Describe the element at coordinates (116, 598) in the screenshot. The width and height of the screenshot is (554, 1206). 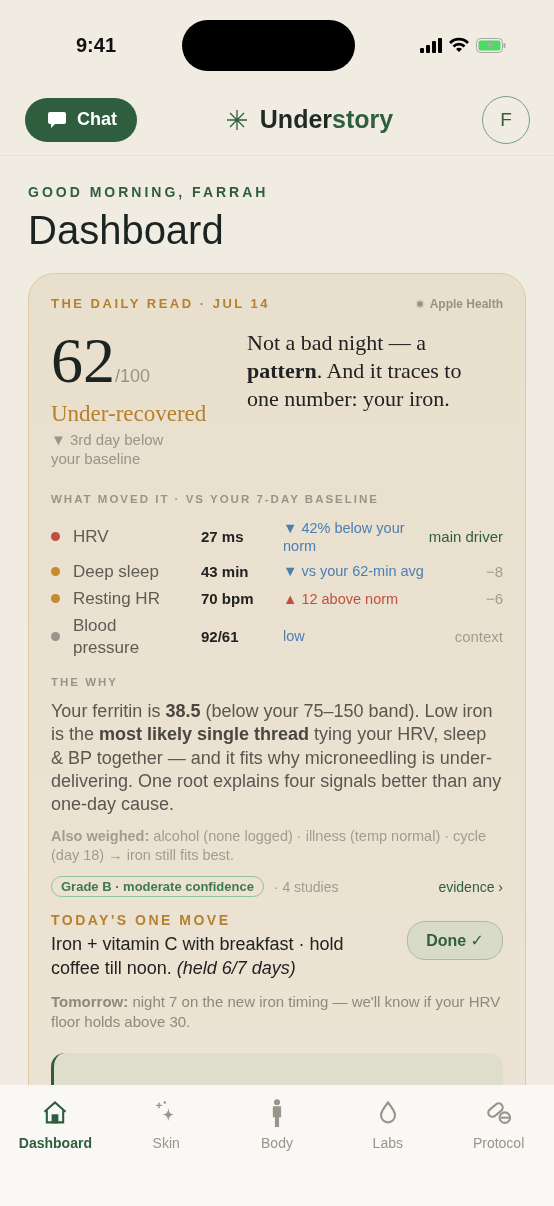
I see `metric-name: Resting HR` at that location.